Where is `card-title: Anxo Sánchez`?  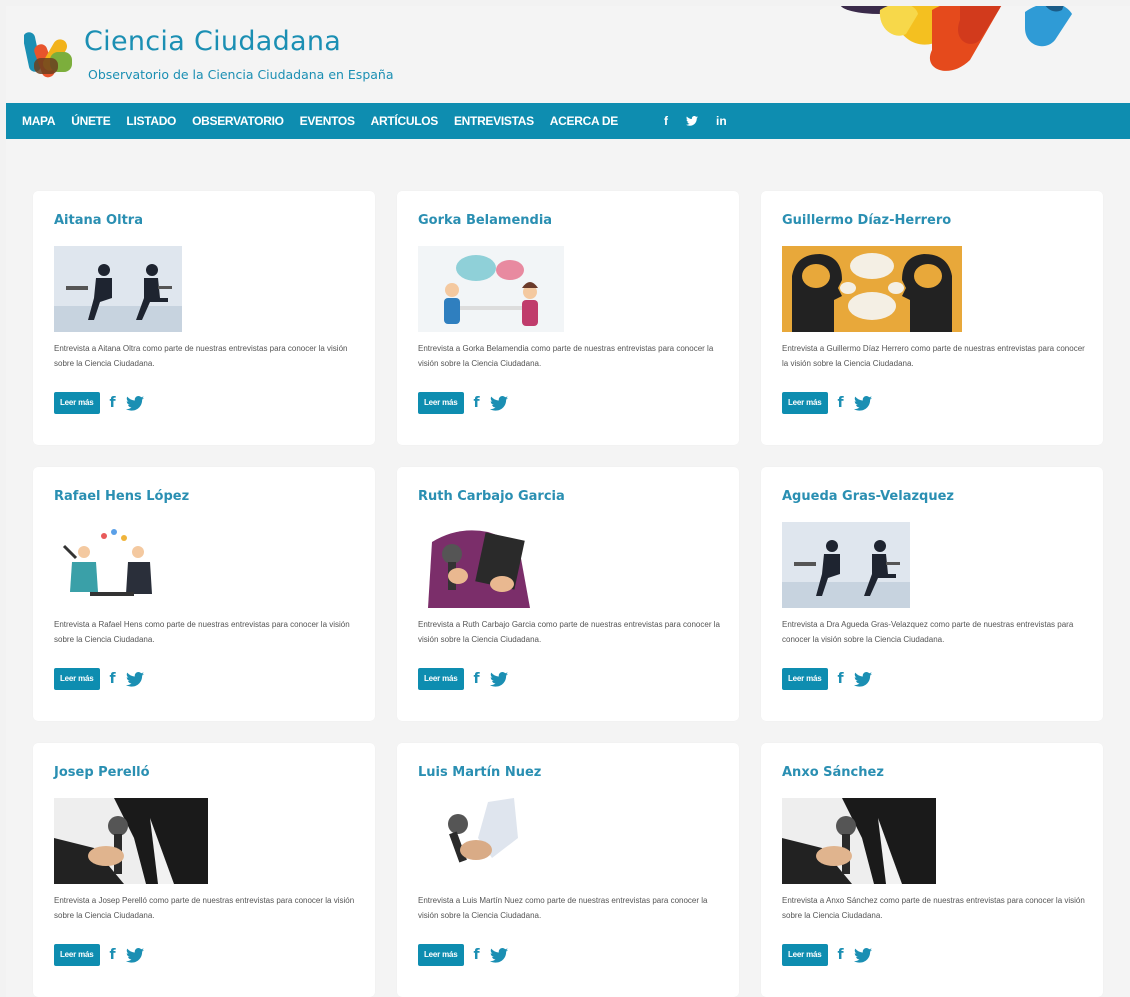 card-title: Anxo Sánchez is located at coordinates (833, 772).